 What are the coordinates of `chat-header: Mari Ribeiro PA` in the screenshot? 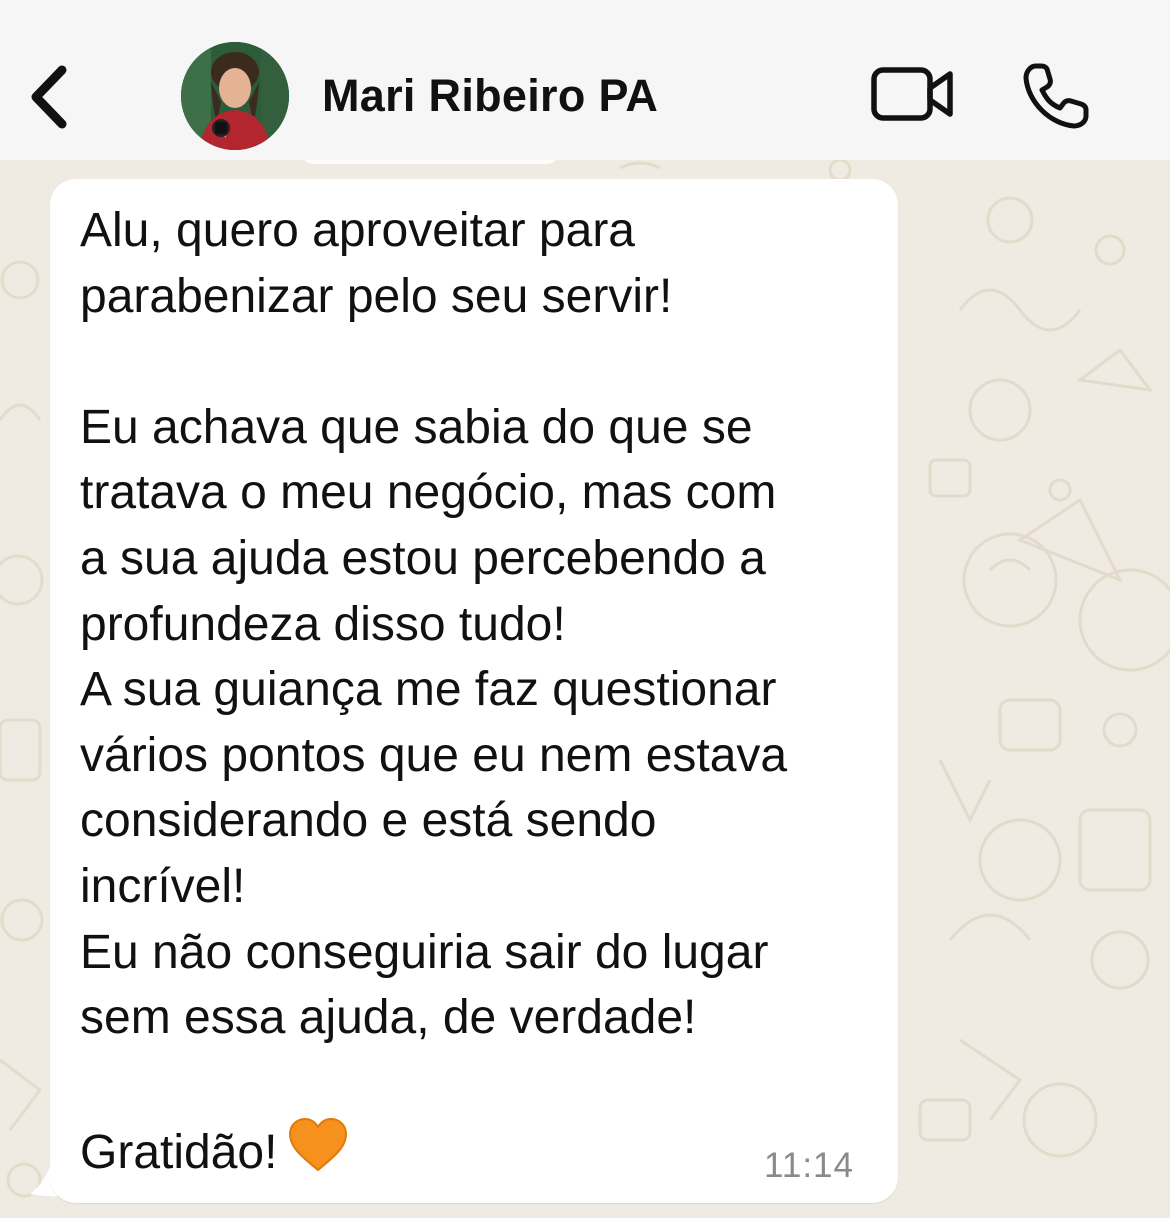 It's located at (585, 80).